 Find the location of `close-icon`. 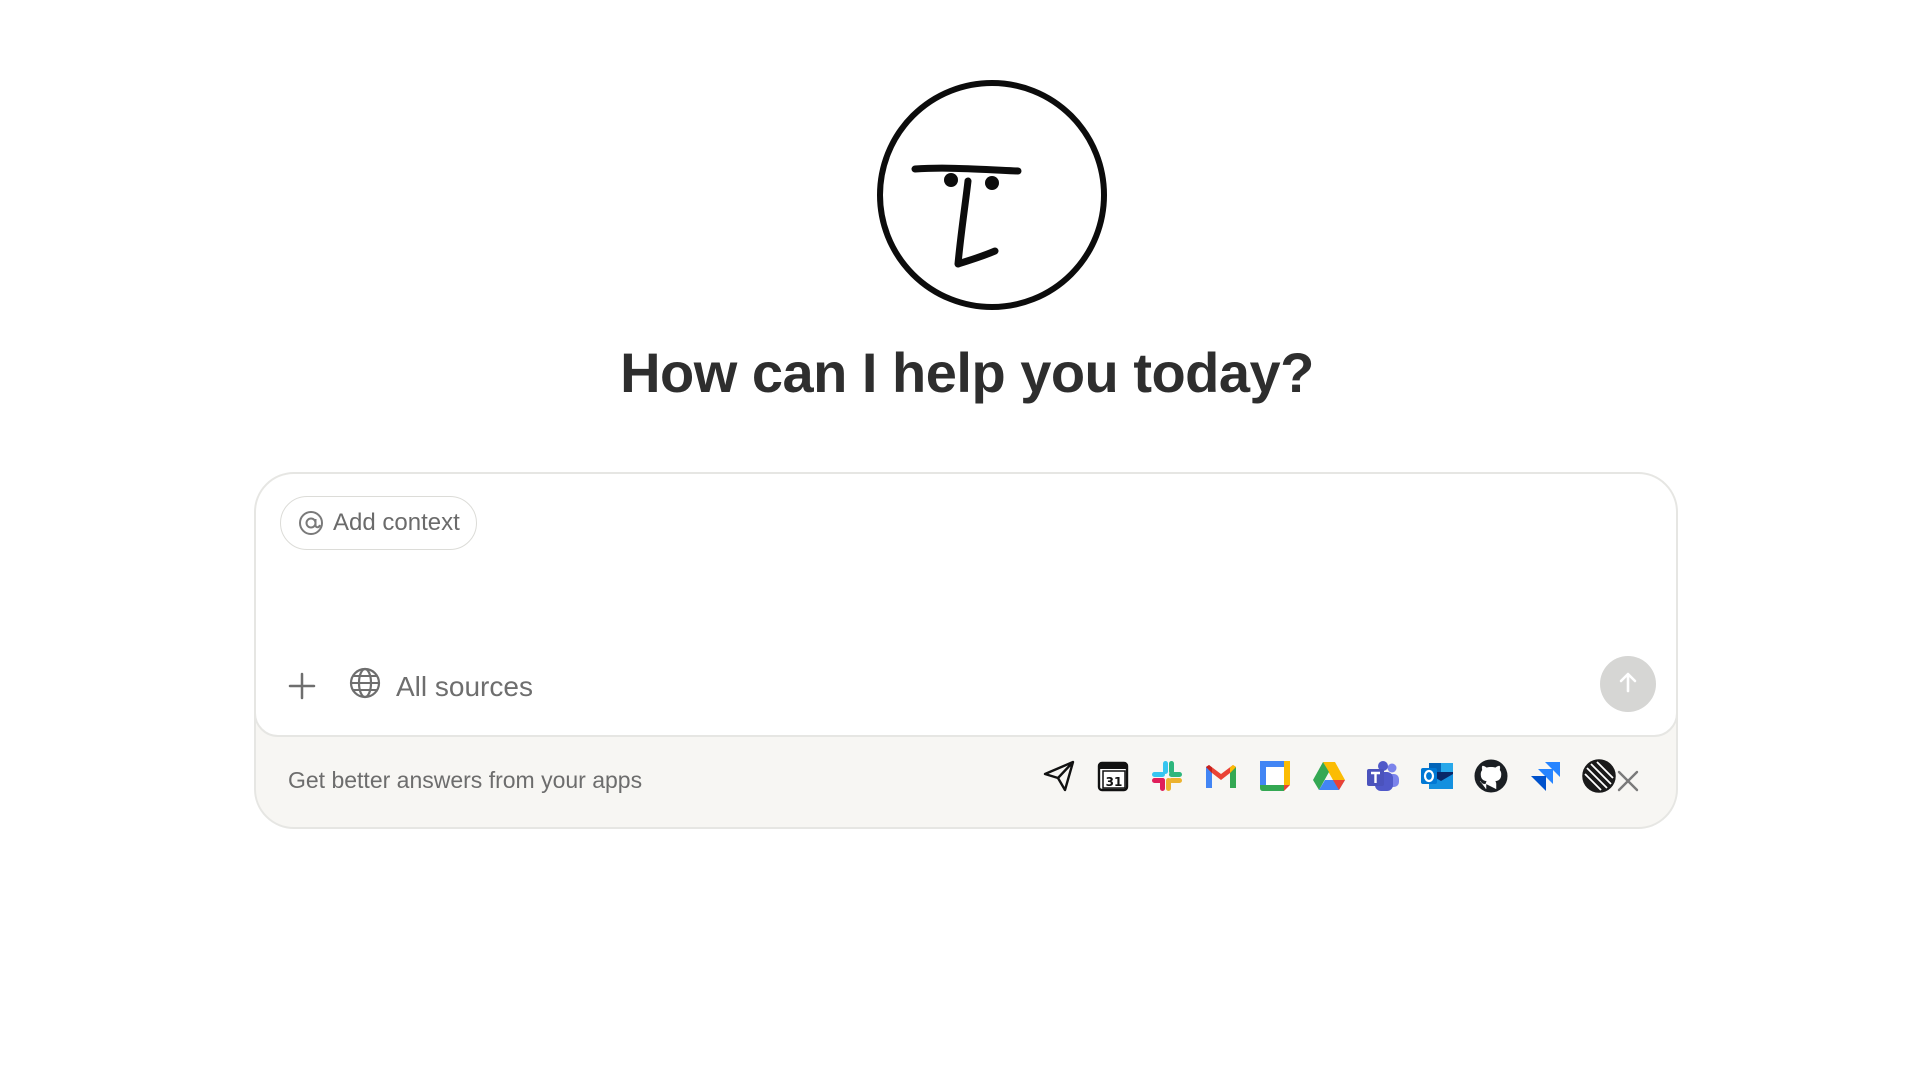

close-icon is located at coordinates (1628, 781).